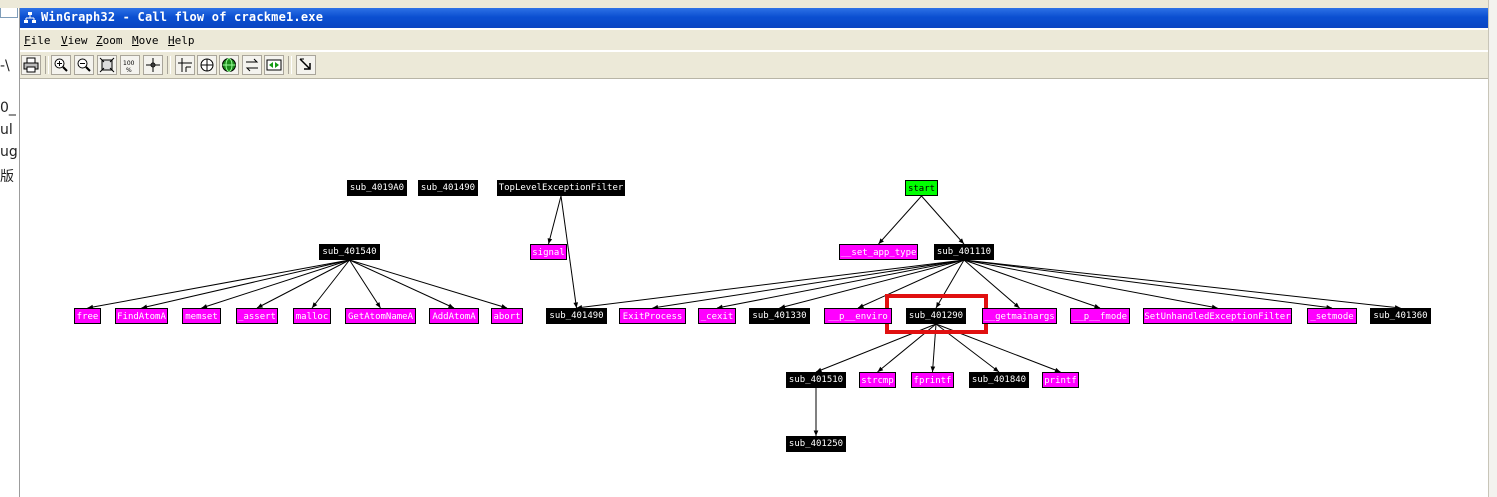 This screenshot has height=497, width=1497. Describe the element at coordinates (754, 40) in the screenshot. I see `menu-bar: File View Zoom Move Help` at that location.